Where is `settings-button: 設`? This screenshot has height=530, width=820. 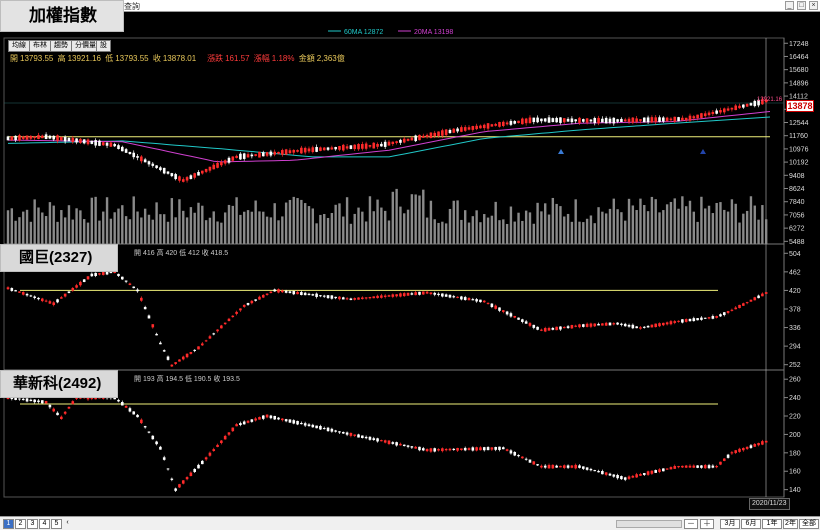 settings-button: 設 is located at coordinates (103, 46).